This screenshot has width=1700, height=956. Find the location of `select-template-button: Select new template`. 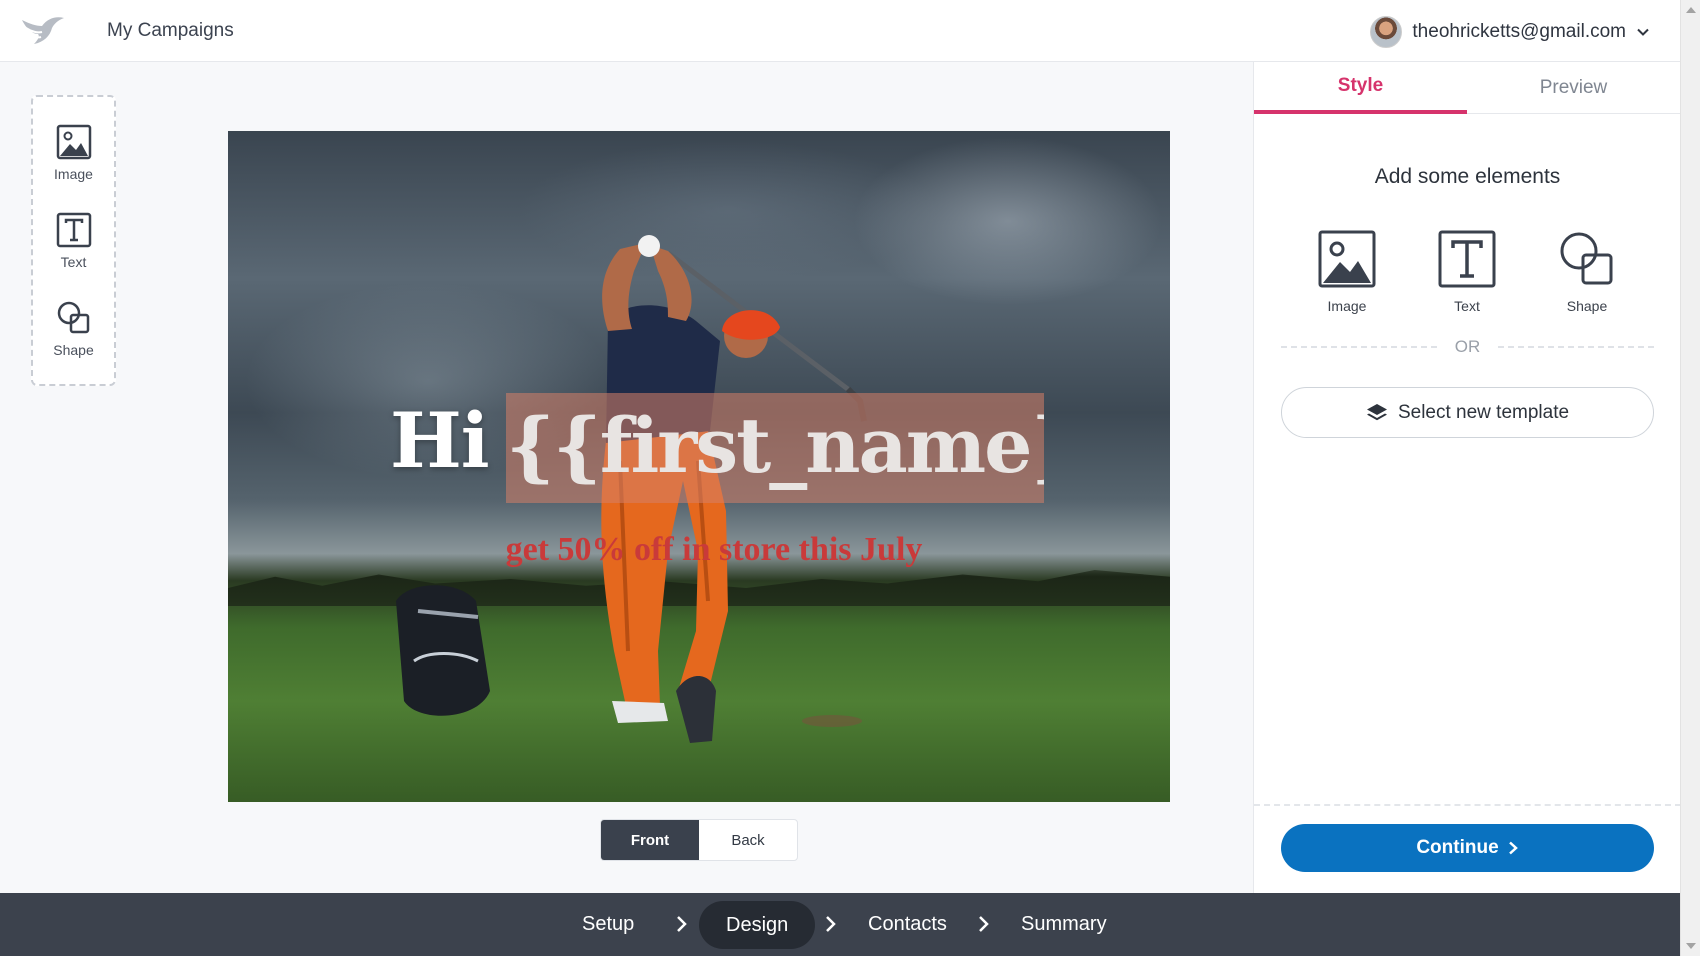

select-template-button: Select new template is located at coordinates (1467, 412).